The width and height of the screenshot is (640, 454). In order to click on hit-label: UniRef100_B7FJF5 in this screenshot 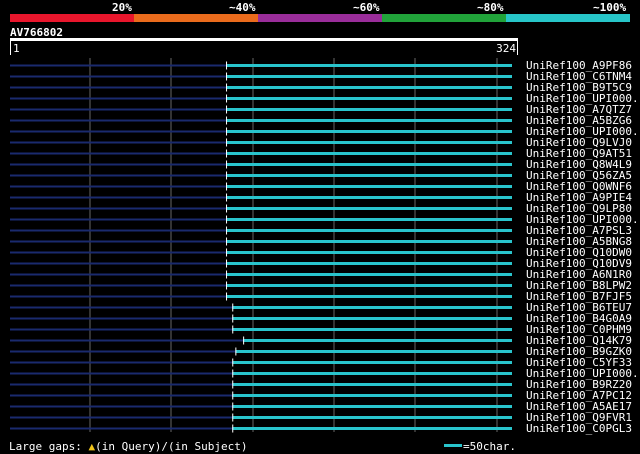, I will do `click(579, 296)`.